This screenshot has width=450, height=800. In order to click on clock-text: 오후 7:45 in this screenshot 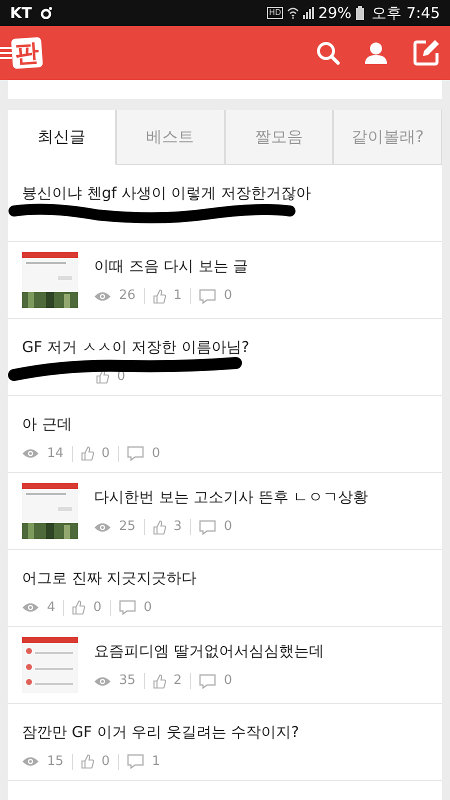, I will do `click(406, 13)`.